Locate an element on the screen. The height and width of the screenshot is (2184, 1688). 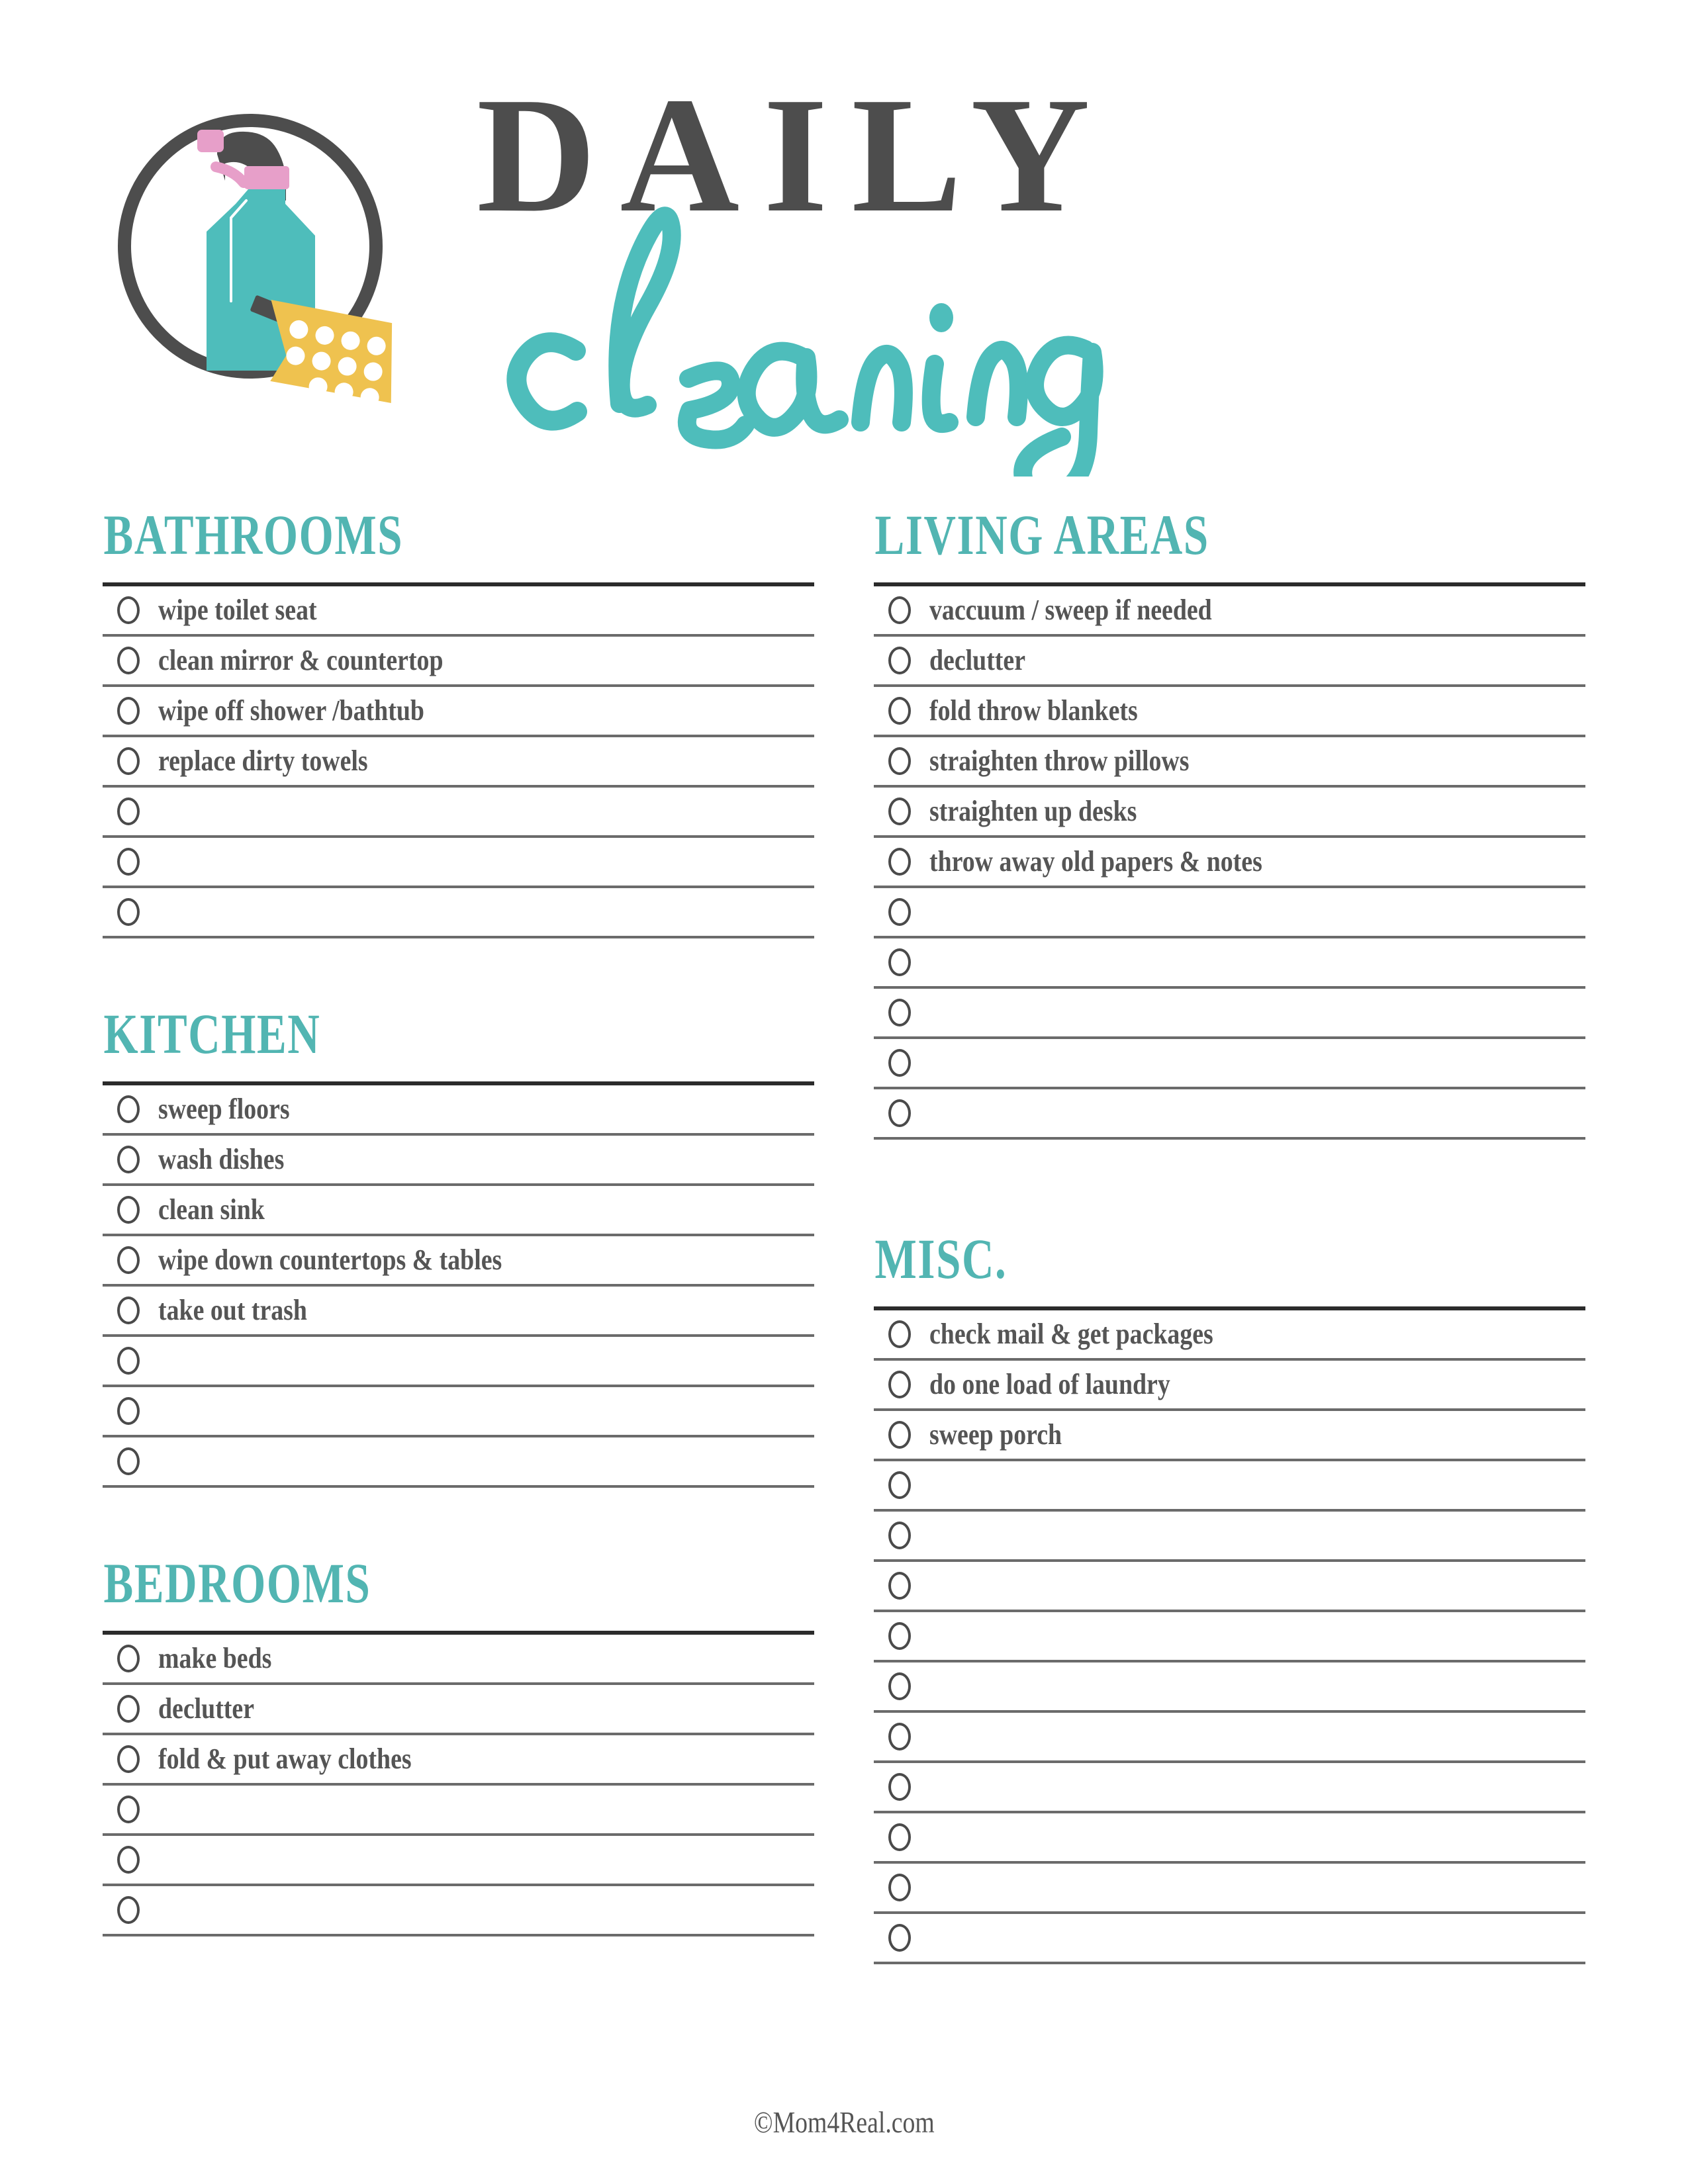
checklist-row: wipe toilet seat is located at coordinates (458, 611).